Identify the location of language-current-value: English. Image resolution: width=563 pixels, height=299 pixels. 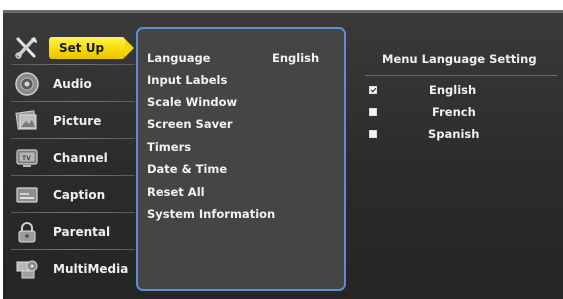
(296, 58).